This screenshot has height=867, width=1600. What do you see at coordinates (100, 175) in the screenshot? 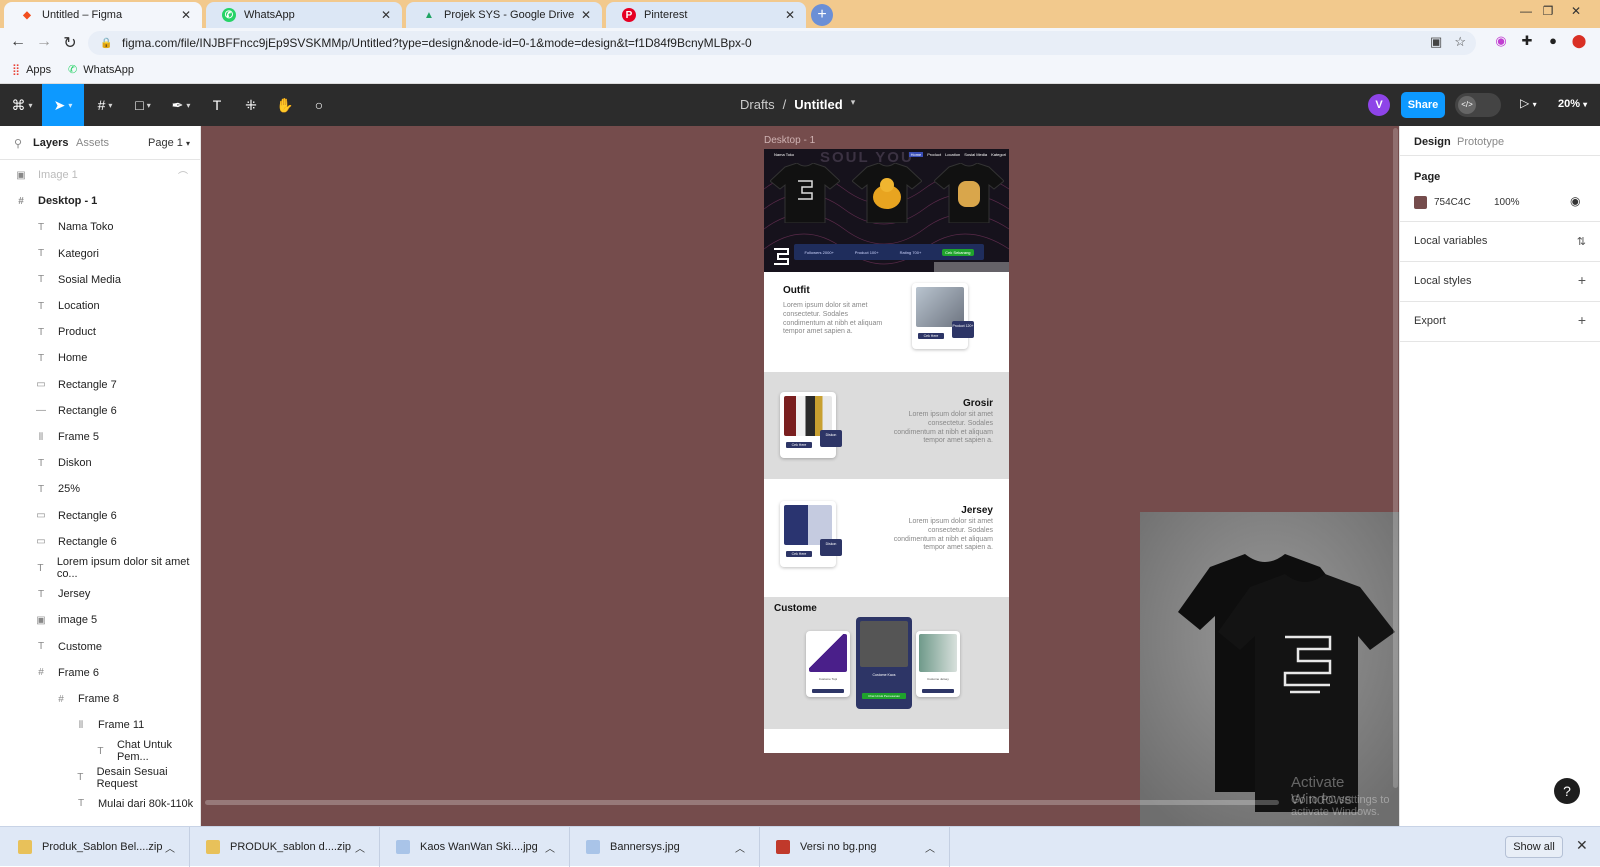
I see `layer-row: ▣ Image 1 ⌒` at bounding box center [100, 175].